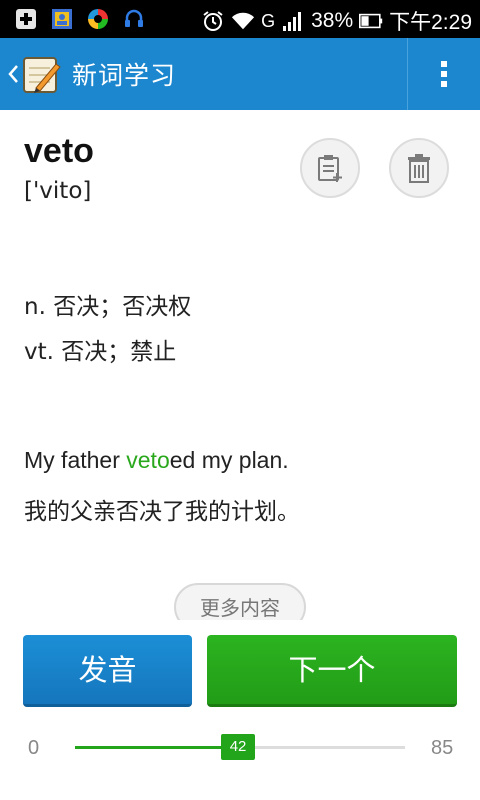  I want to click on wifi-icon, so click(243, 21).